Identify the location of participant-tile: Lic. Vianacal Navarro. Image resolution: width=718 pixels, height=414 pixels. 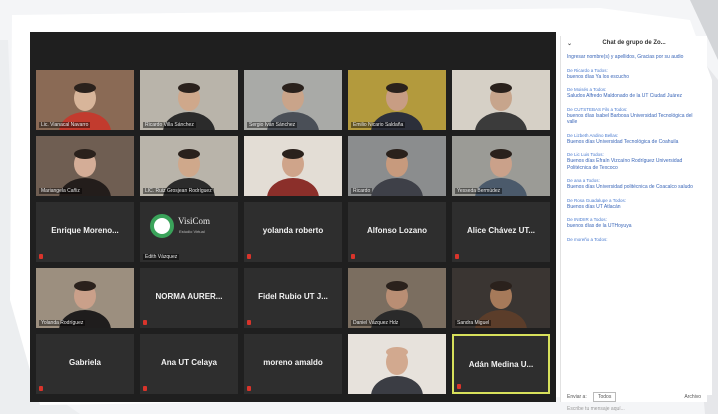
(85, 100).